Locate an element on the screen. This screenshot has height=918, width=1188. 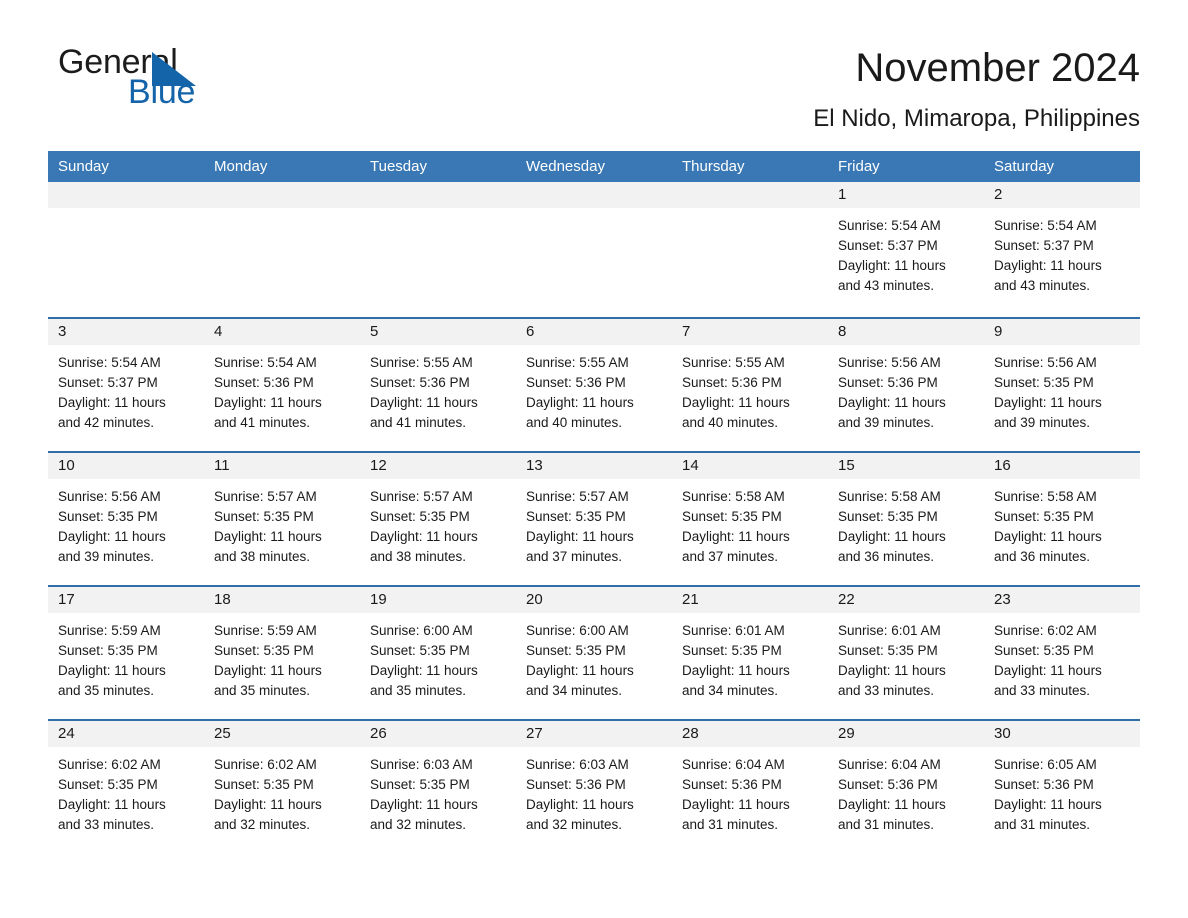
day-number: 16 is located at coordinates (1062, 466).